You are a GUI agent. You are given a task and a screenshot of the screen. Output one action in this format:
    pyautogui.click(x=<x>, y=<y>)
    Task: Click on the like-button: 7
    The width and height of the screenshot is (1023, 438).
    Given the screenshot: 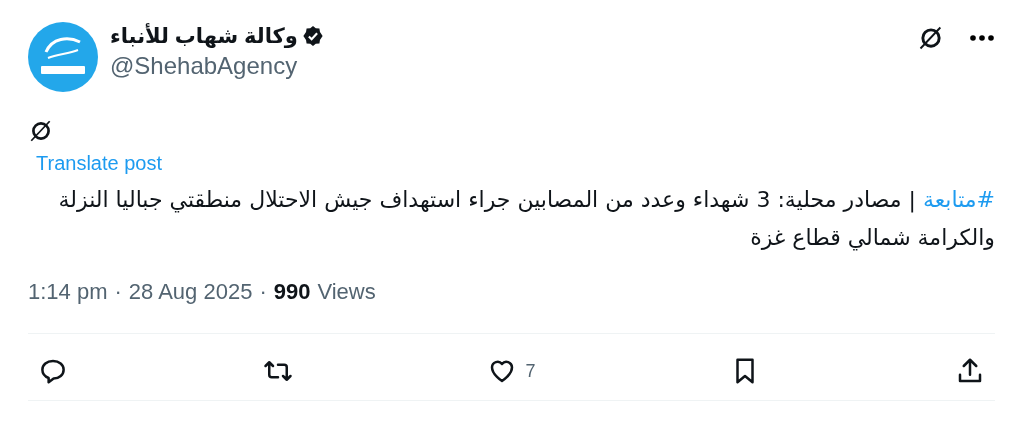 What is the action you would take?
    pyautogui.click(x=511, y=371)
    